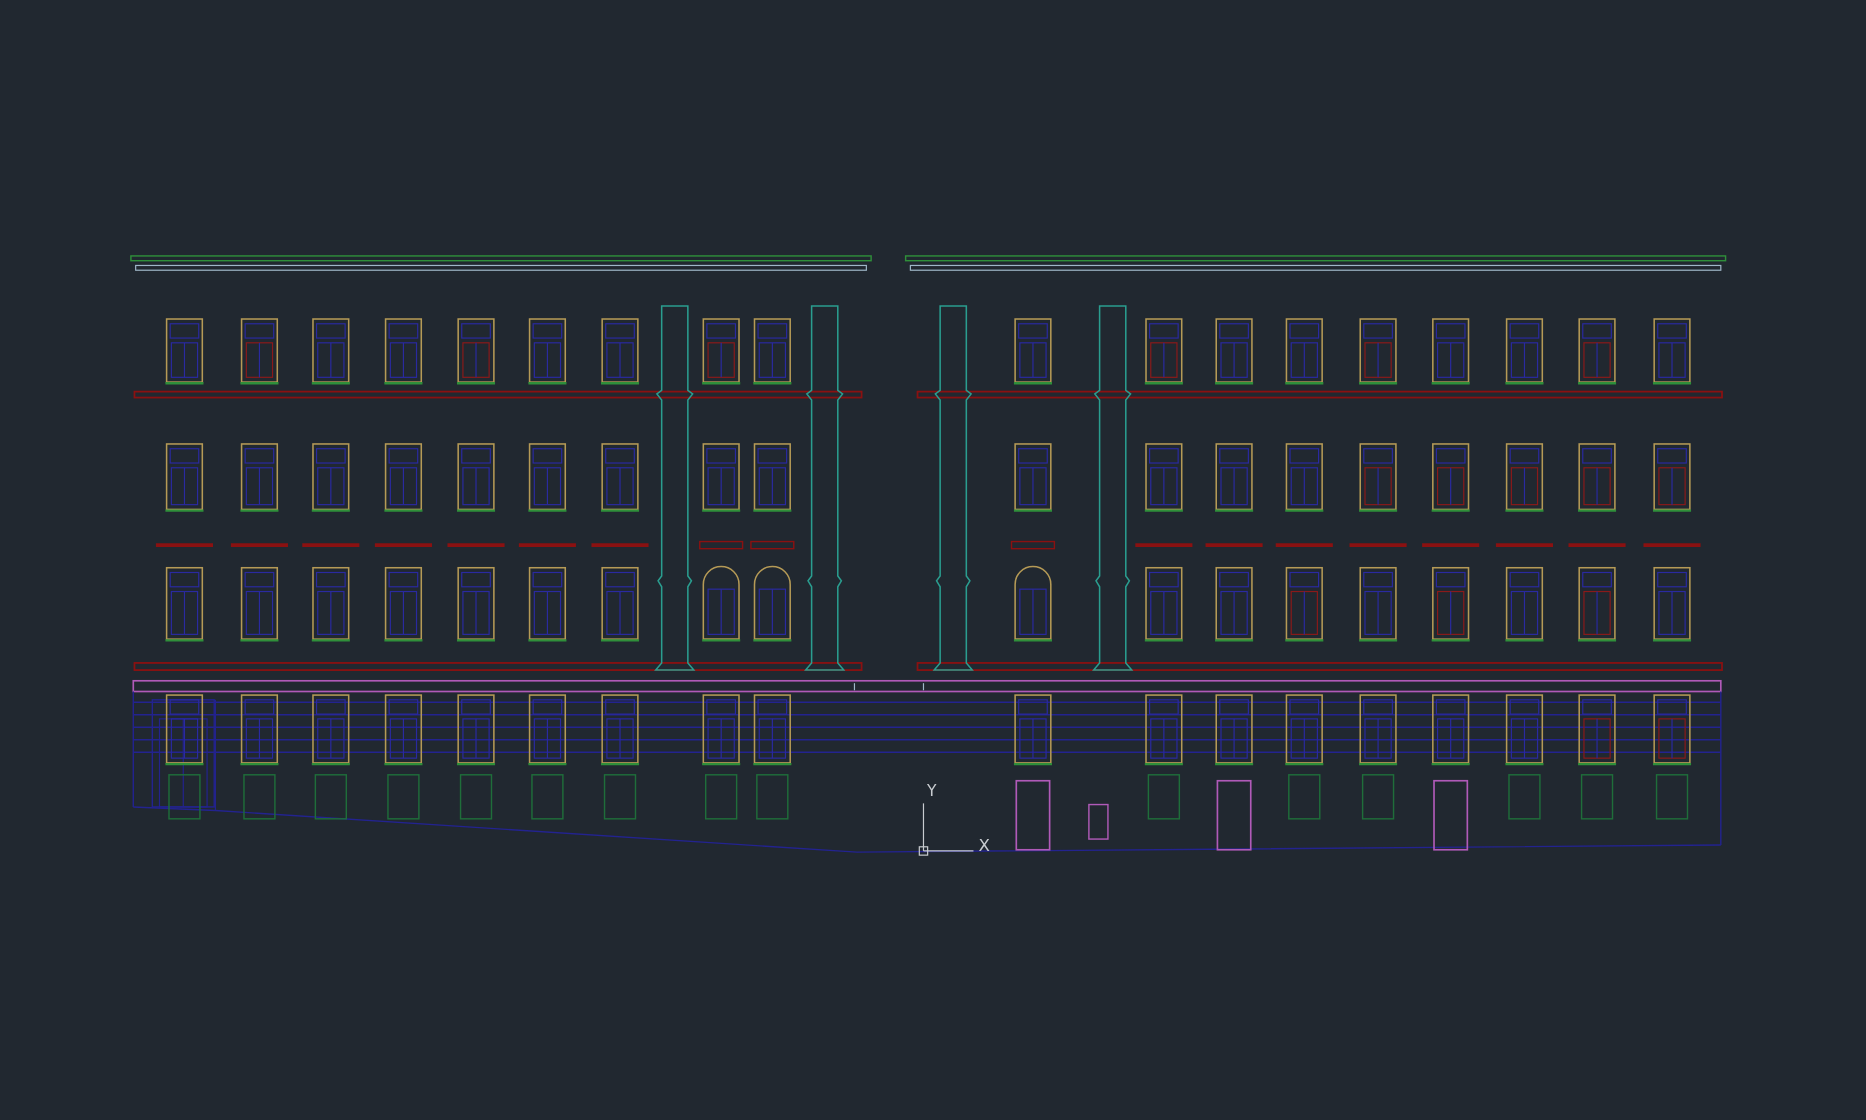  What do you see at coordinates (932, 791) in the screenshot?
I see `y-axis-label: Y` at bounding box center [932, 791].